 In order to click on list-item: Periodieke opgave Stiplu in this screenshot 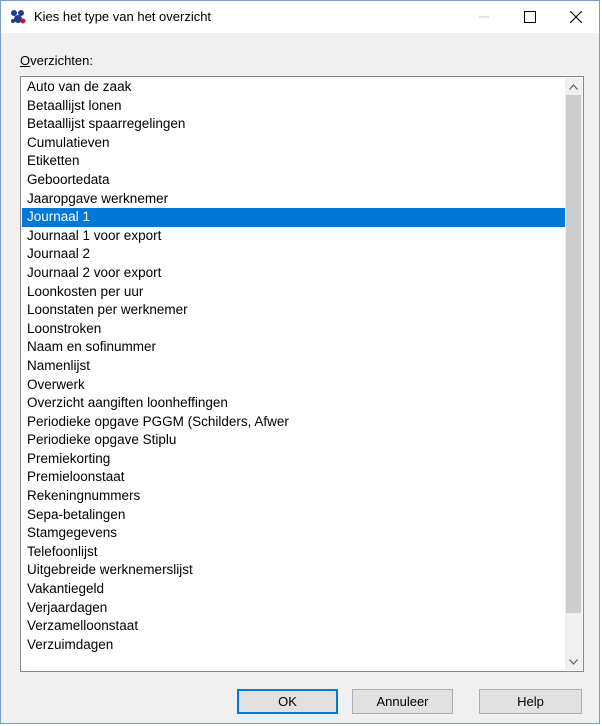, I will do `click(293, 440)`.